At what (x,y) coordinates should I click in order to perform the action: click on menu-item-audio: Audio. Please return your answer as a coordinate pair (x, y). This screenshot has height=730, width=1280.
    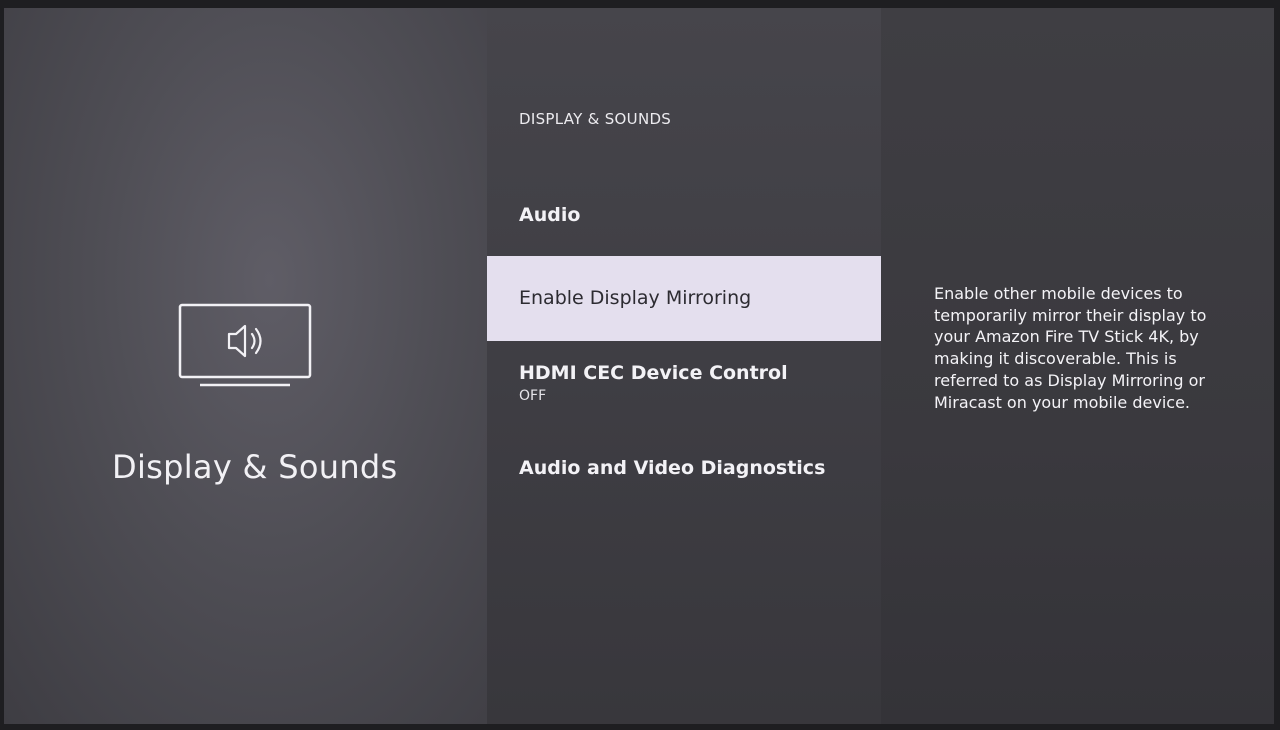
    Looking at the image, I should click on (684, 215).